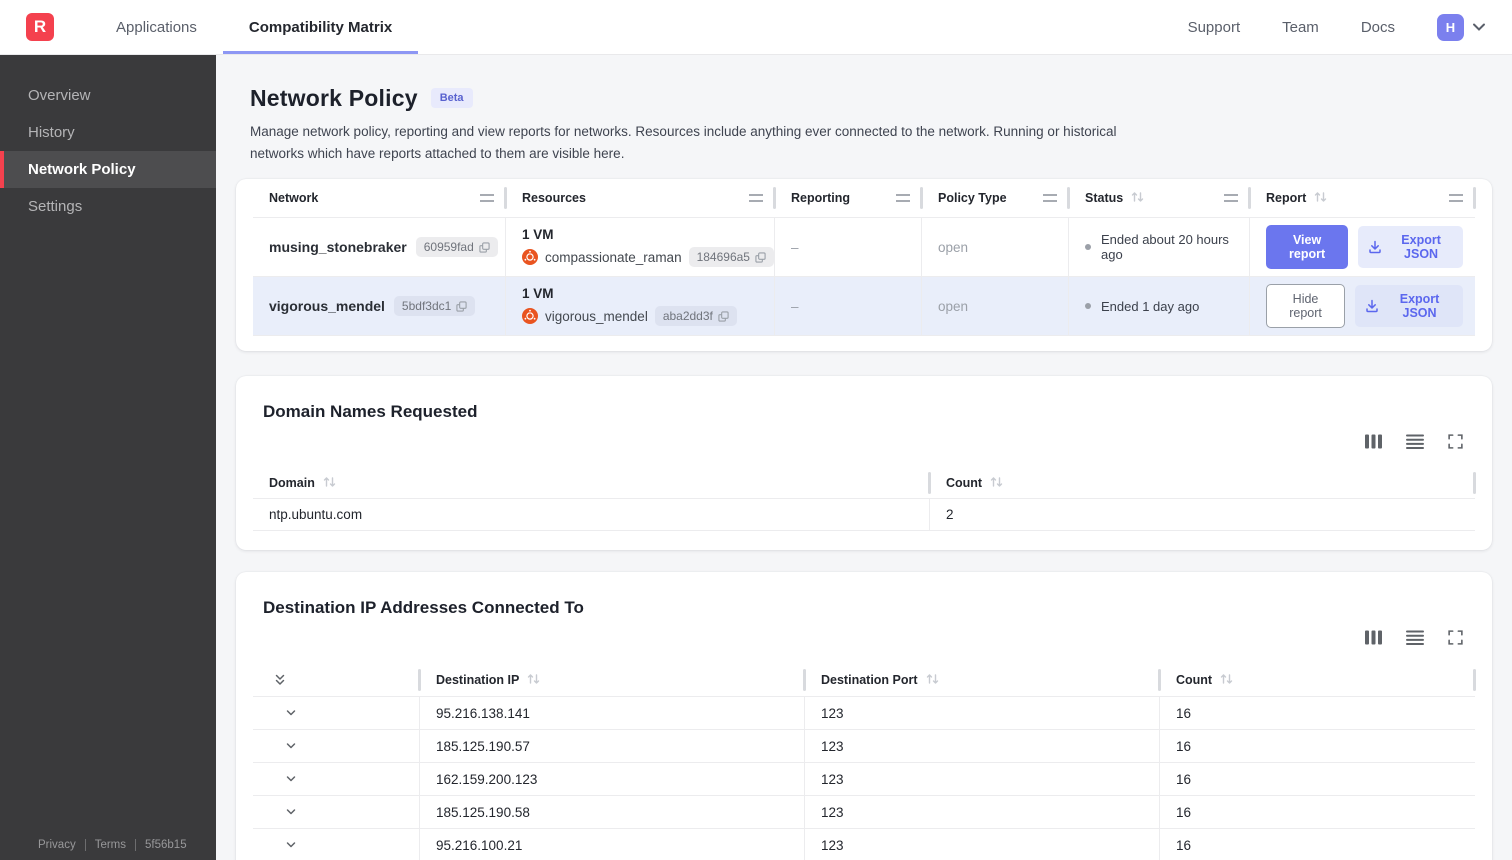 The height and width of the screenshot is (860, 1512). What do you see at coordinates (456, 247) in the screenshot?
I see `network-id-badge: 60959fad` at bounding box center [456, 247].